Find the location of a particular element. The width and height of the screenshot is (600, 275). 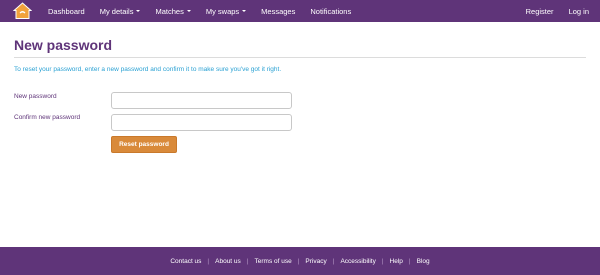

confirm-password-label: Confirm new password is located at coordinates (47, 117).